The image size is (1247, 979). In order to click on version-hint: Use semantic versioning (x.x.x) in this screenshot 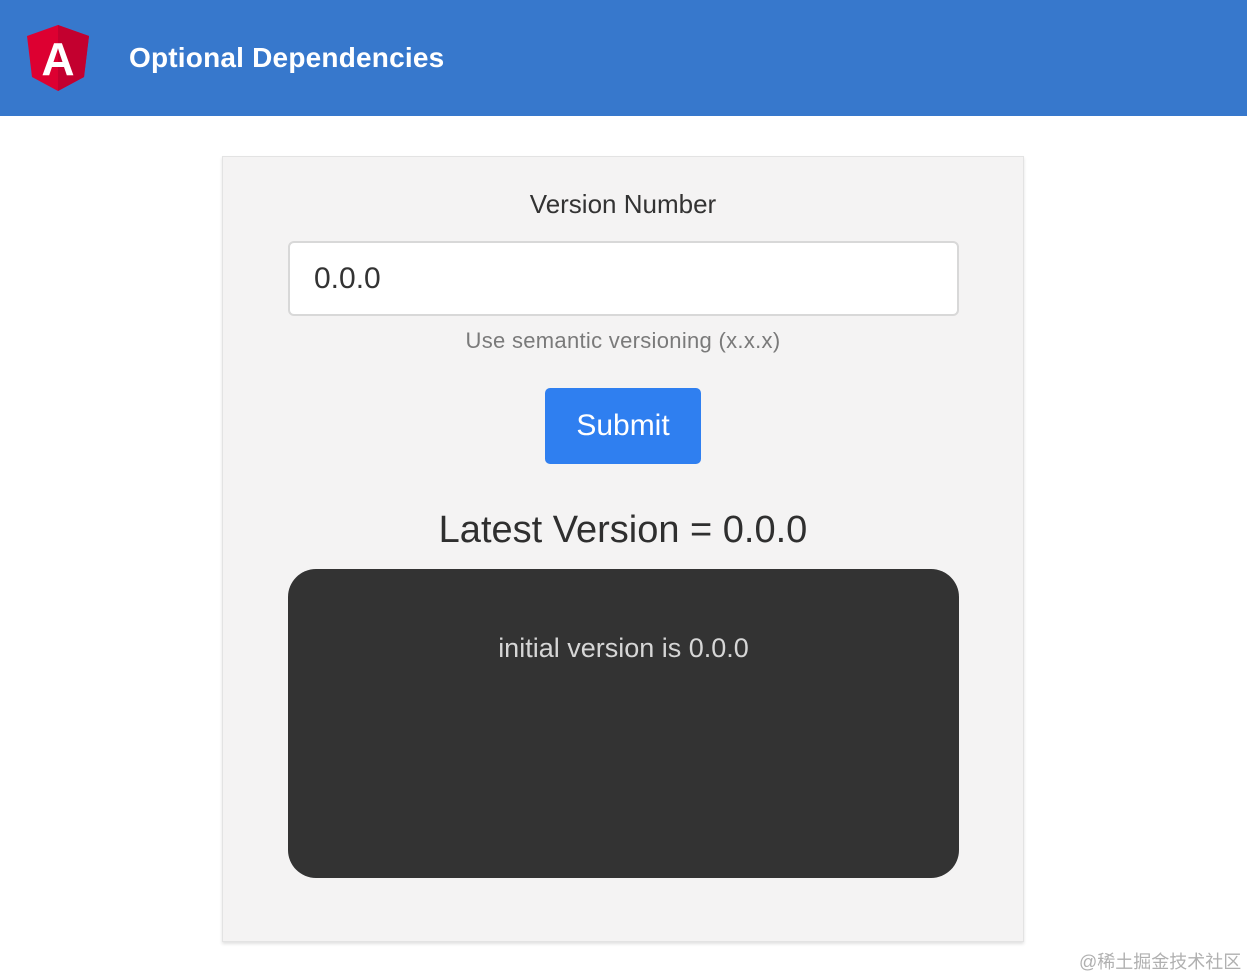, I will do `click(623, 340)`.